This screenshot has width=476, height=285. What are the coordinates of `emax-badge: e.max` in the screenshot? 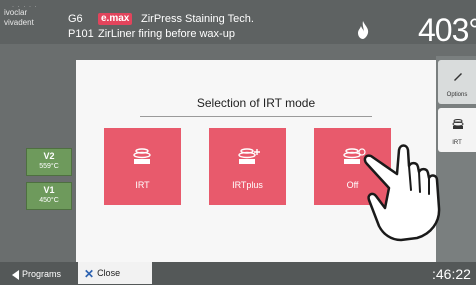 It's located at (115, 19).